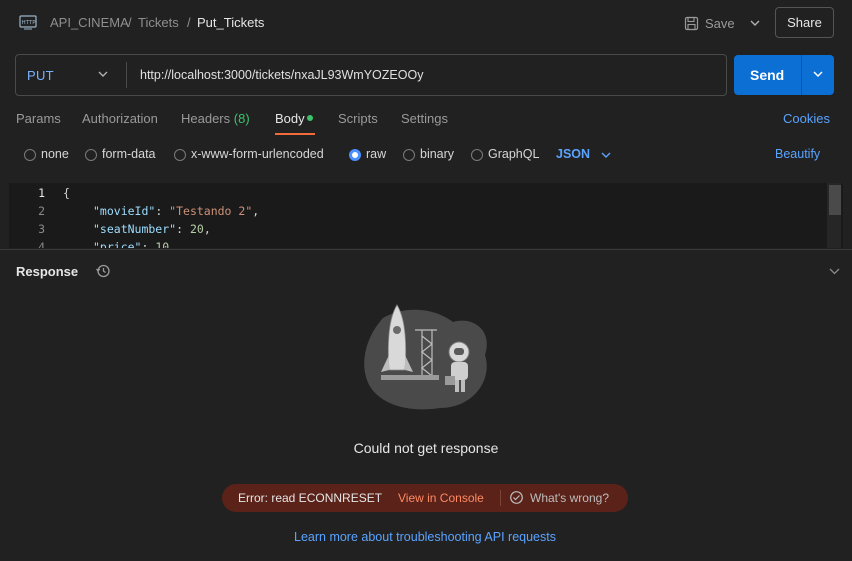 This screenshot has height=561, width=852. I want to click on view-in-console-link: View in Console, so click(441, 498).